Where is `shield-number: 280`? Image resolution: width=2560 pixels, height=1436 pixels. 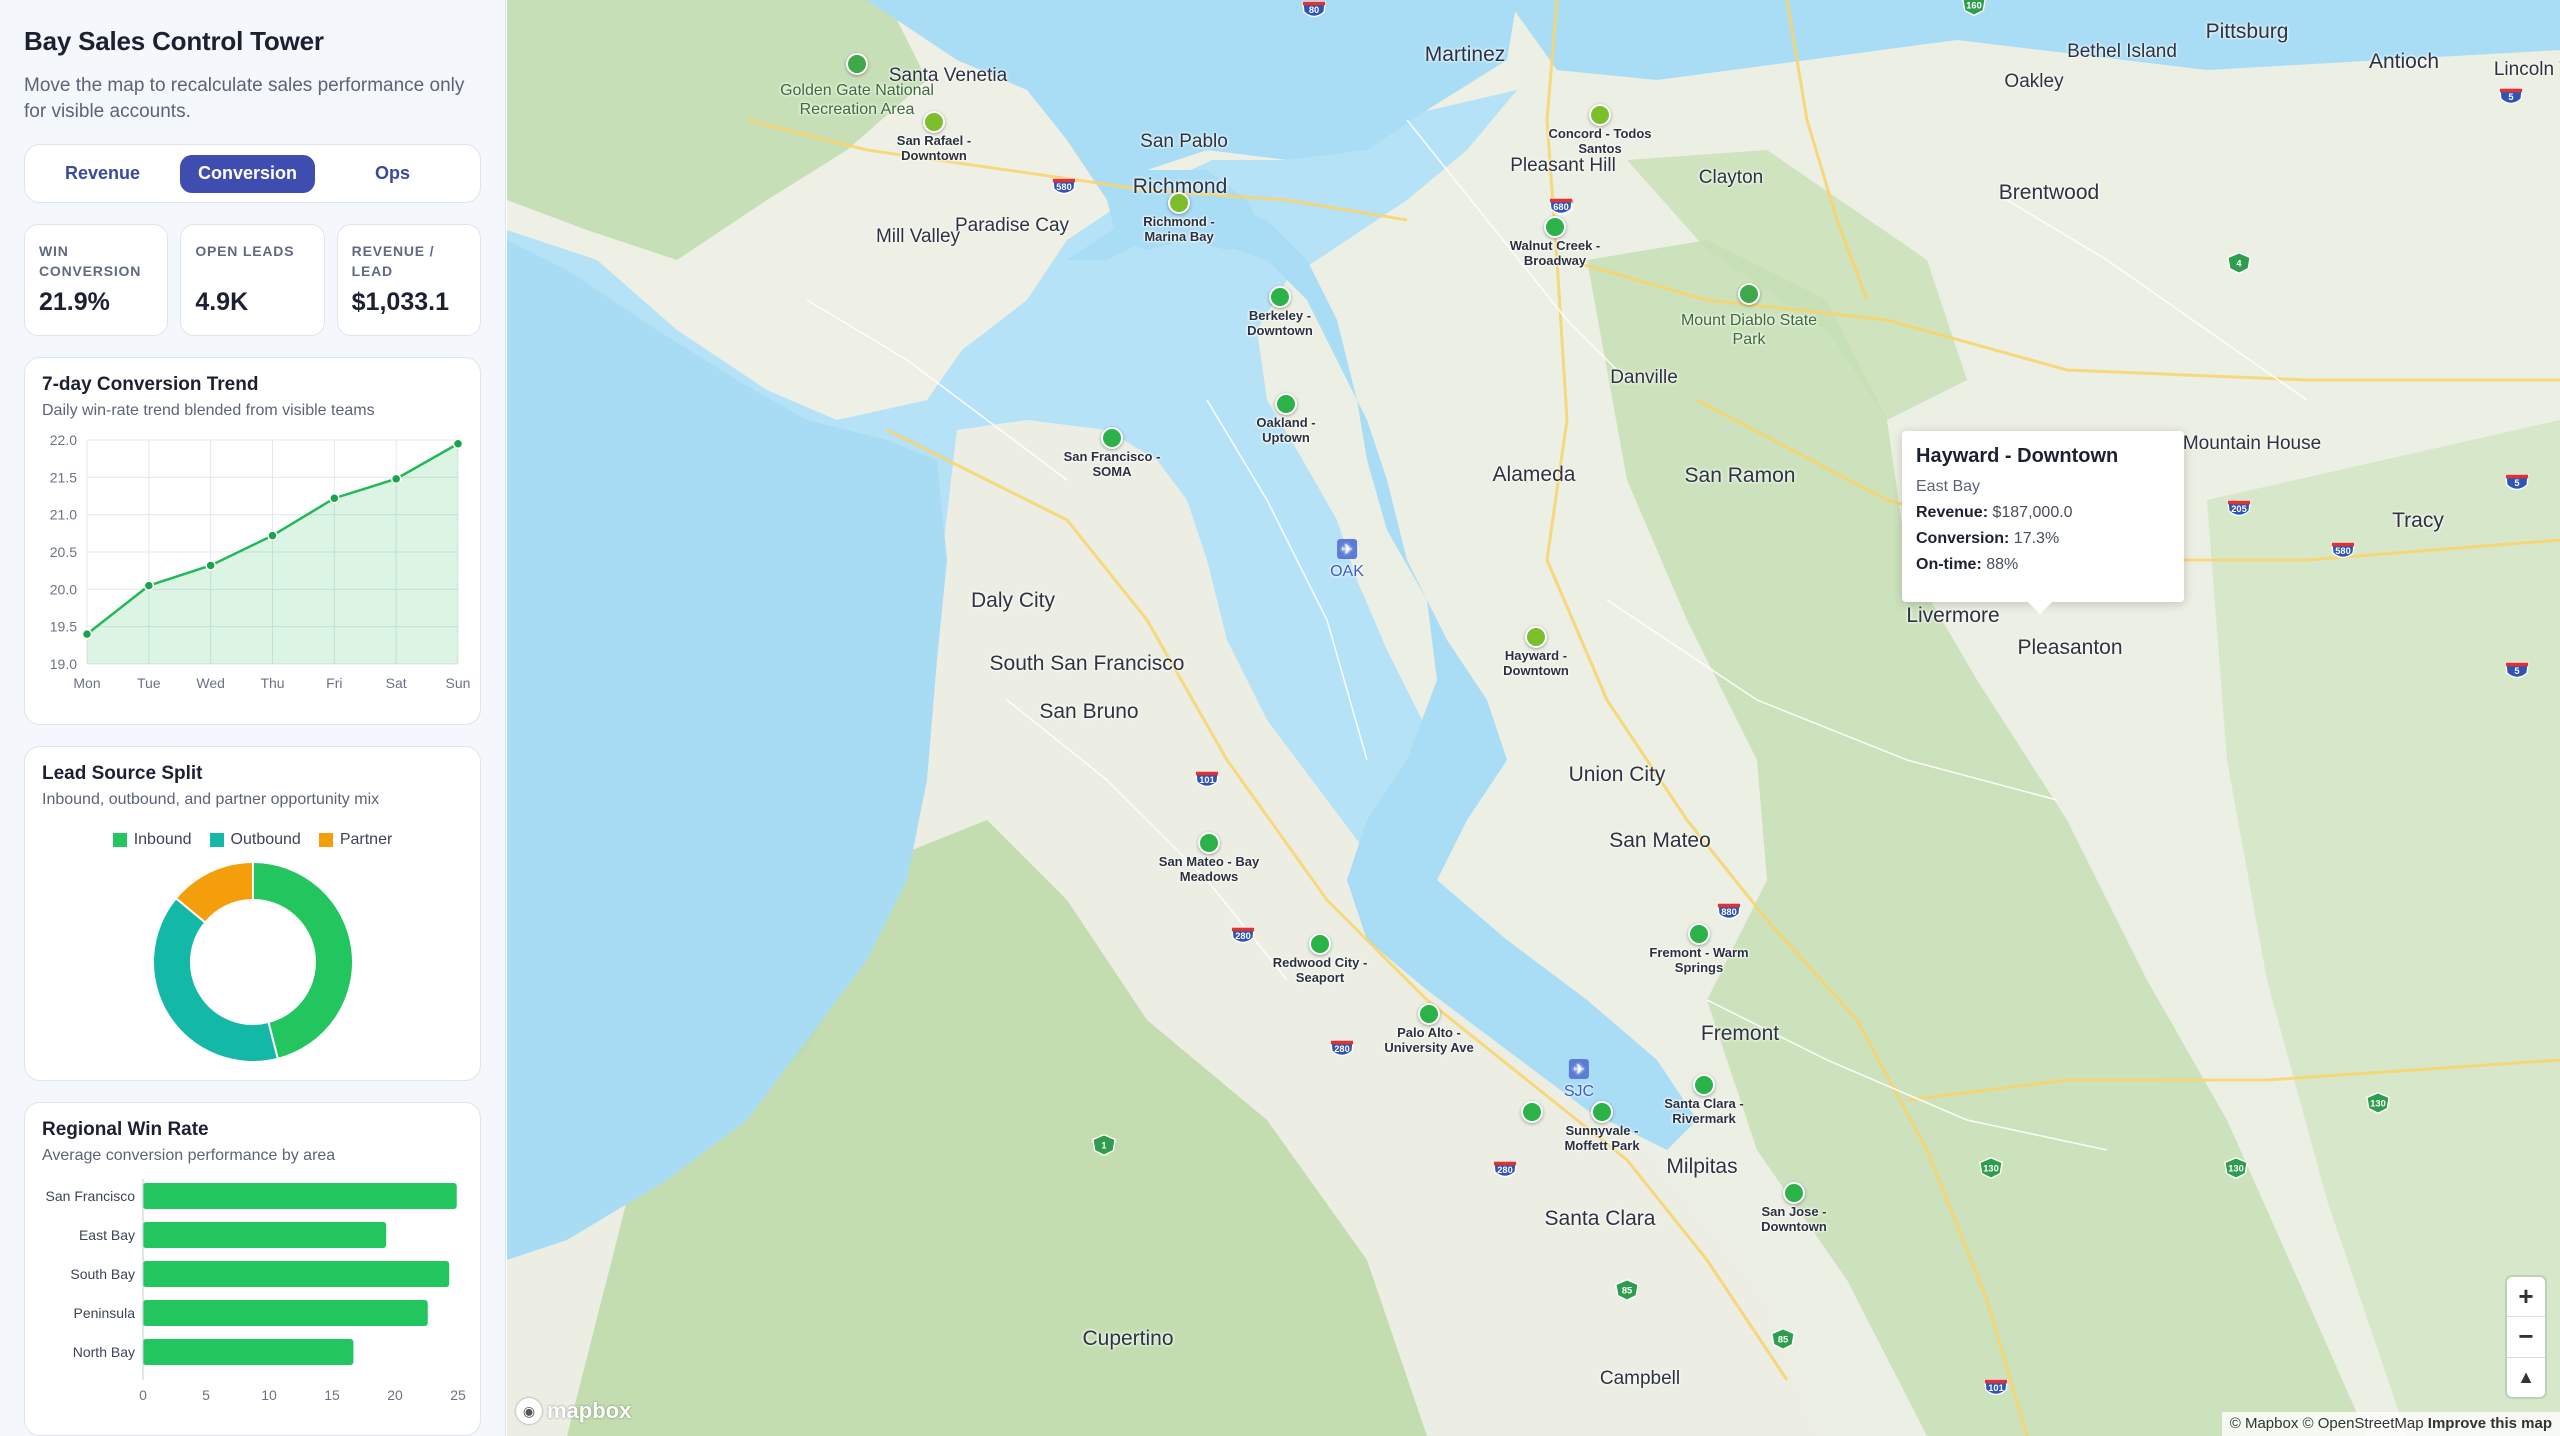 shield-number: 280 is located at coordinates (1242, 936).